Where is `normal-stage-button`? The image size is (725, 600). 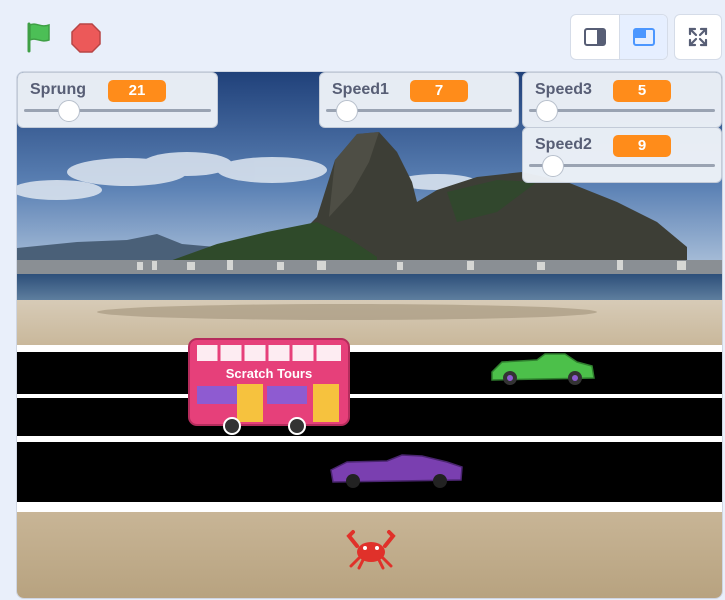 normal-stage-button is located at coordinates (643, 37).